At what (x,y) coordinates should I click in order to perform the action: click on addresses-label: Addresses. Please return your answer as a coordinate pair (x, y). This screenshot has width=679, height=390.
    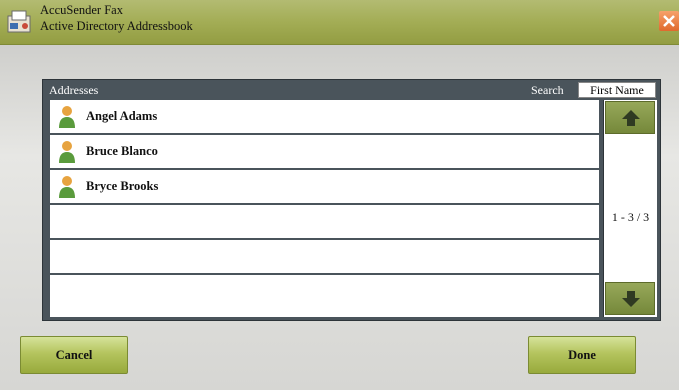
    Looking at the image, I should click on (74, 90).